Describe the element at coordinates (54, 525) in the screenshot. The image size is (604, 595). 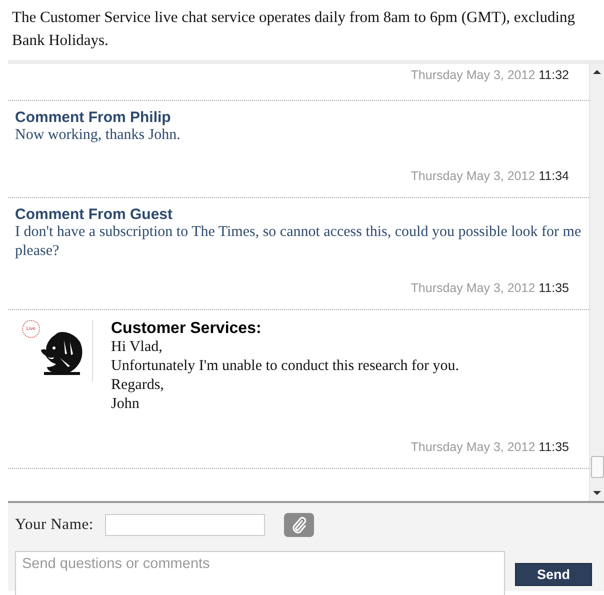
I see `name-label: Your Name:` at that location.